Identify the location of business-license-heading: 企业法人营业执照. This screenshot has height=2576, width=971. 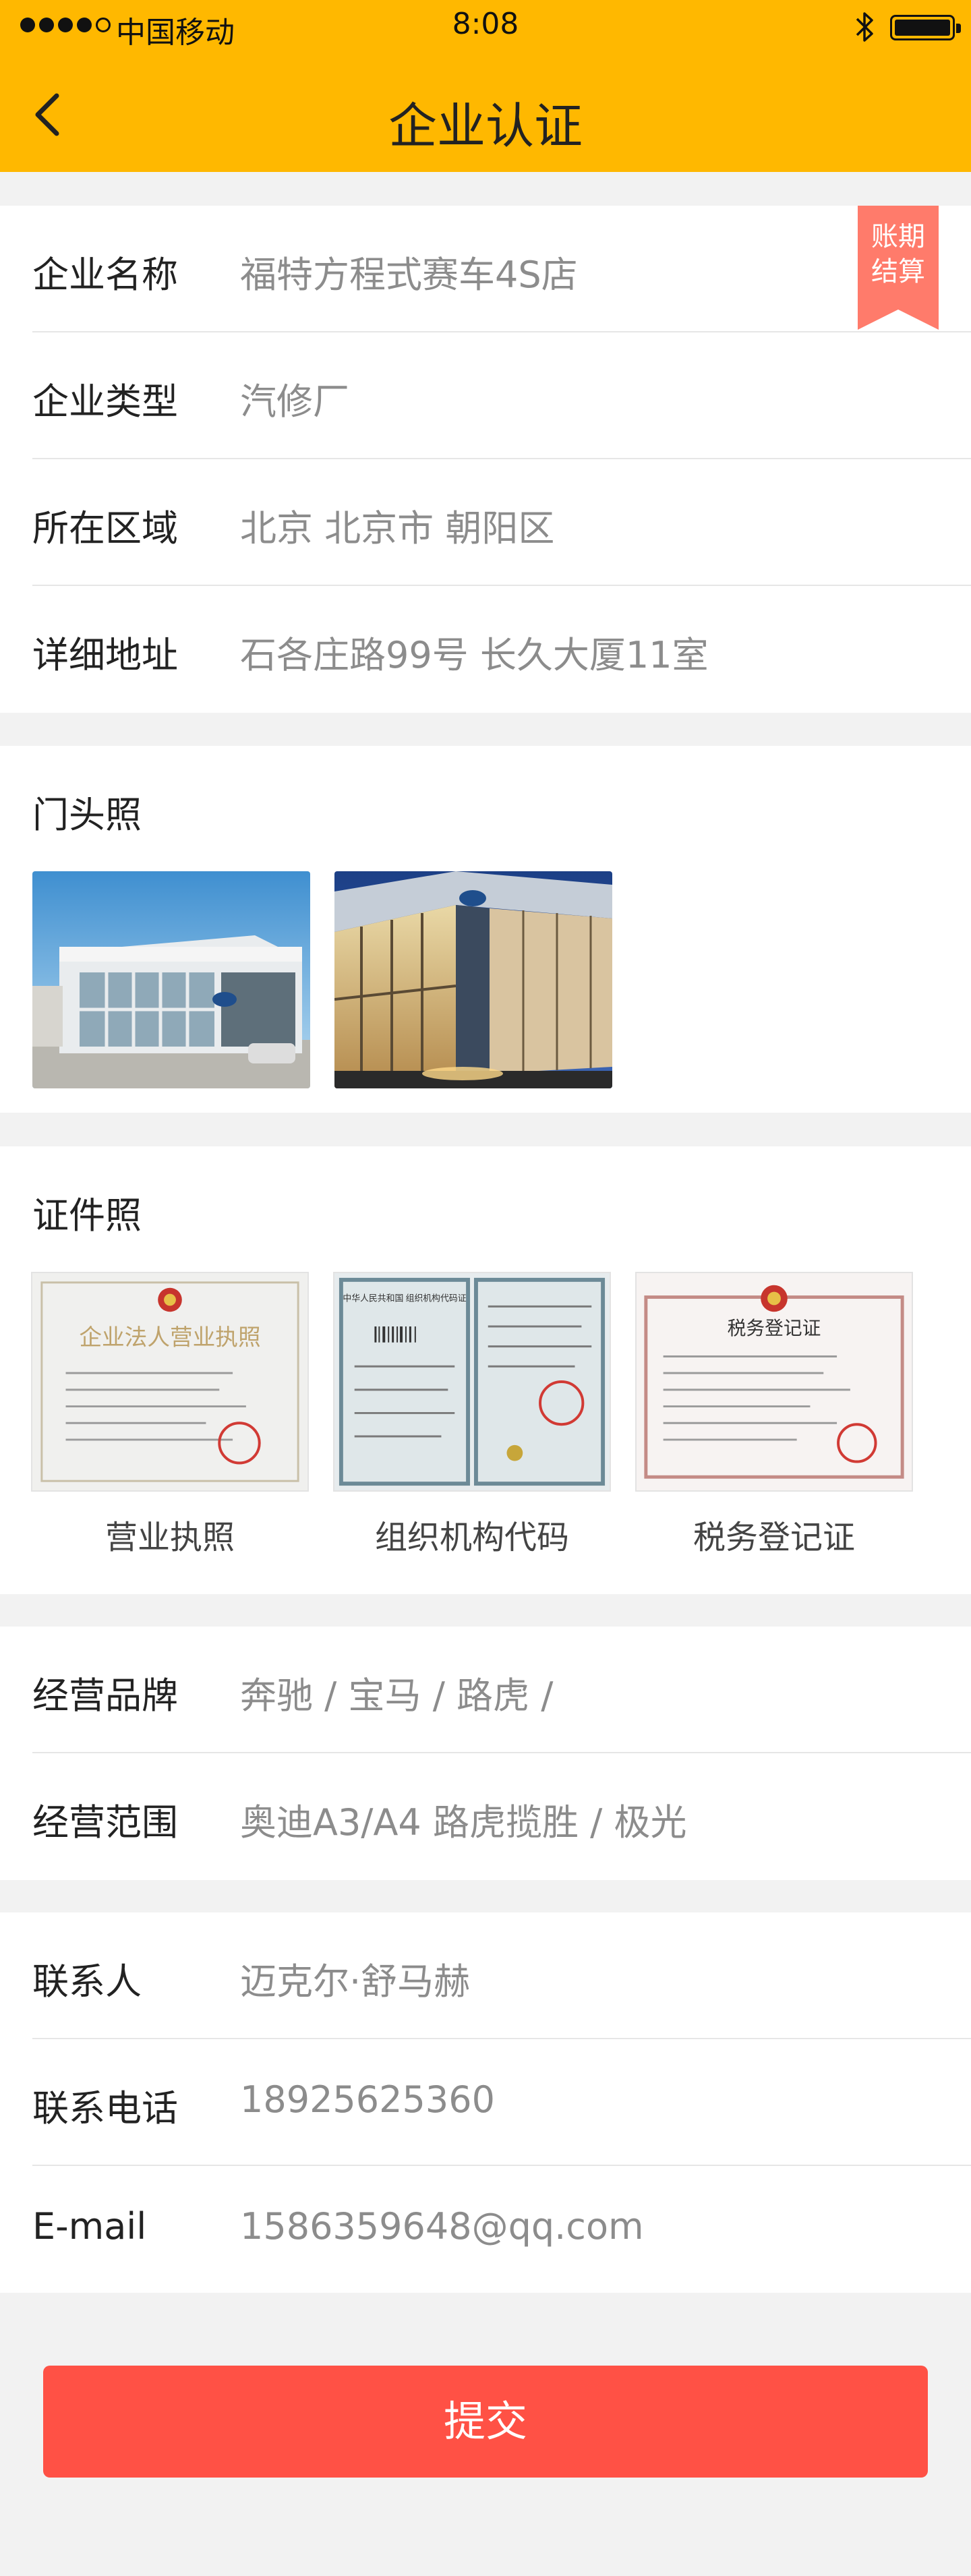
(170, 1338).